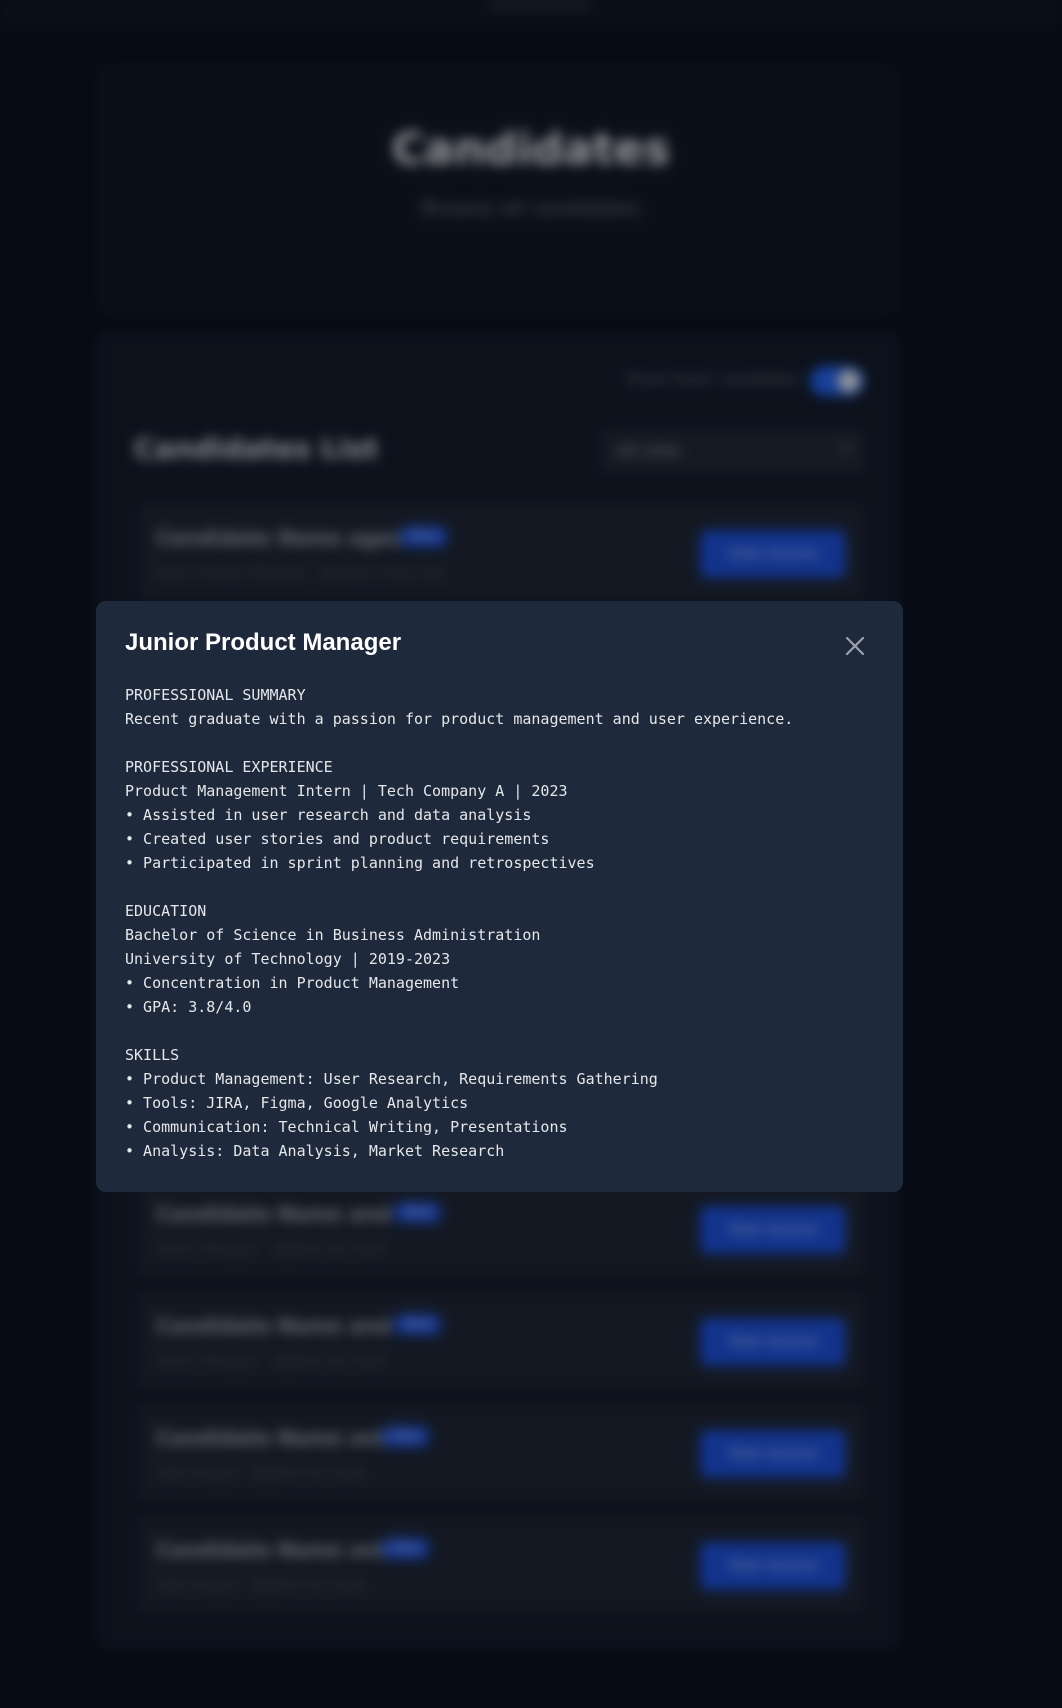 The image size is (1062, 1708). What do you see at coordinates (855, 646) in the screenshot?
I see `close-icon` at bounding box center [855, 646].